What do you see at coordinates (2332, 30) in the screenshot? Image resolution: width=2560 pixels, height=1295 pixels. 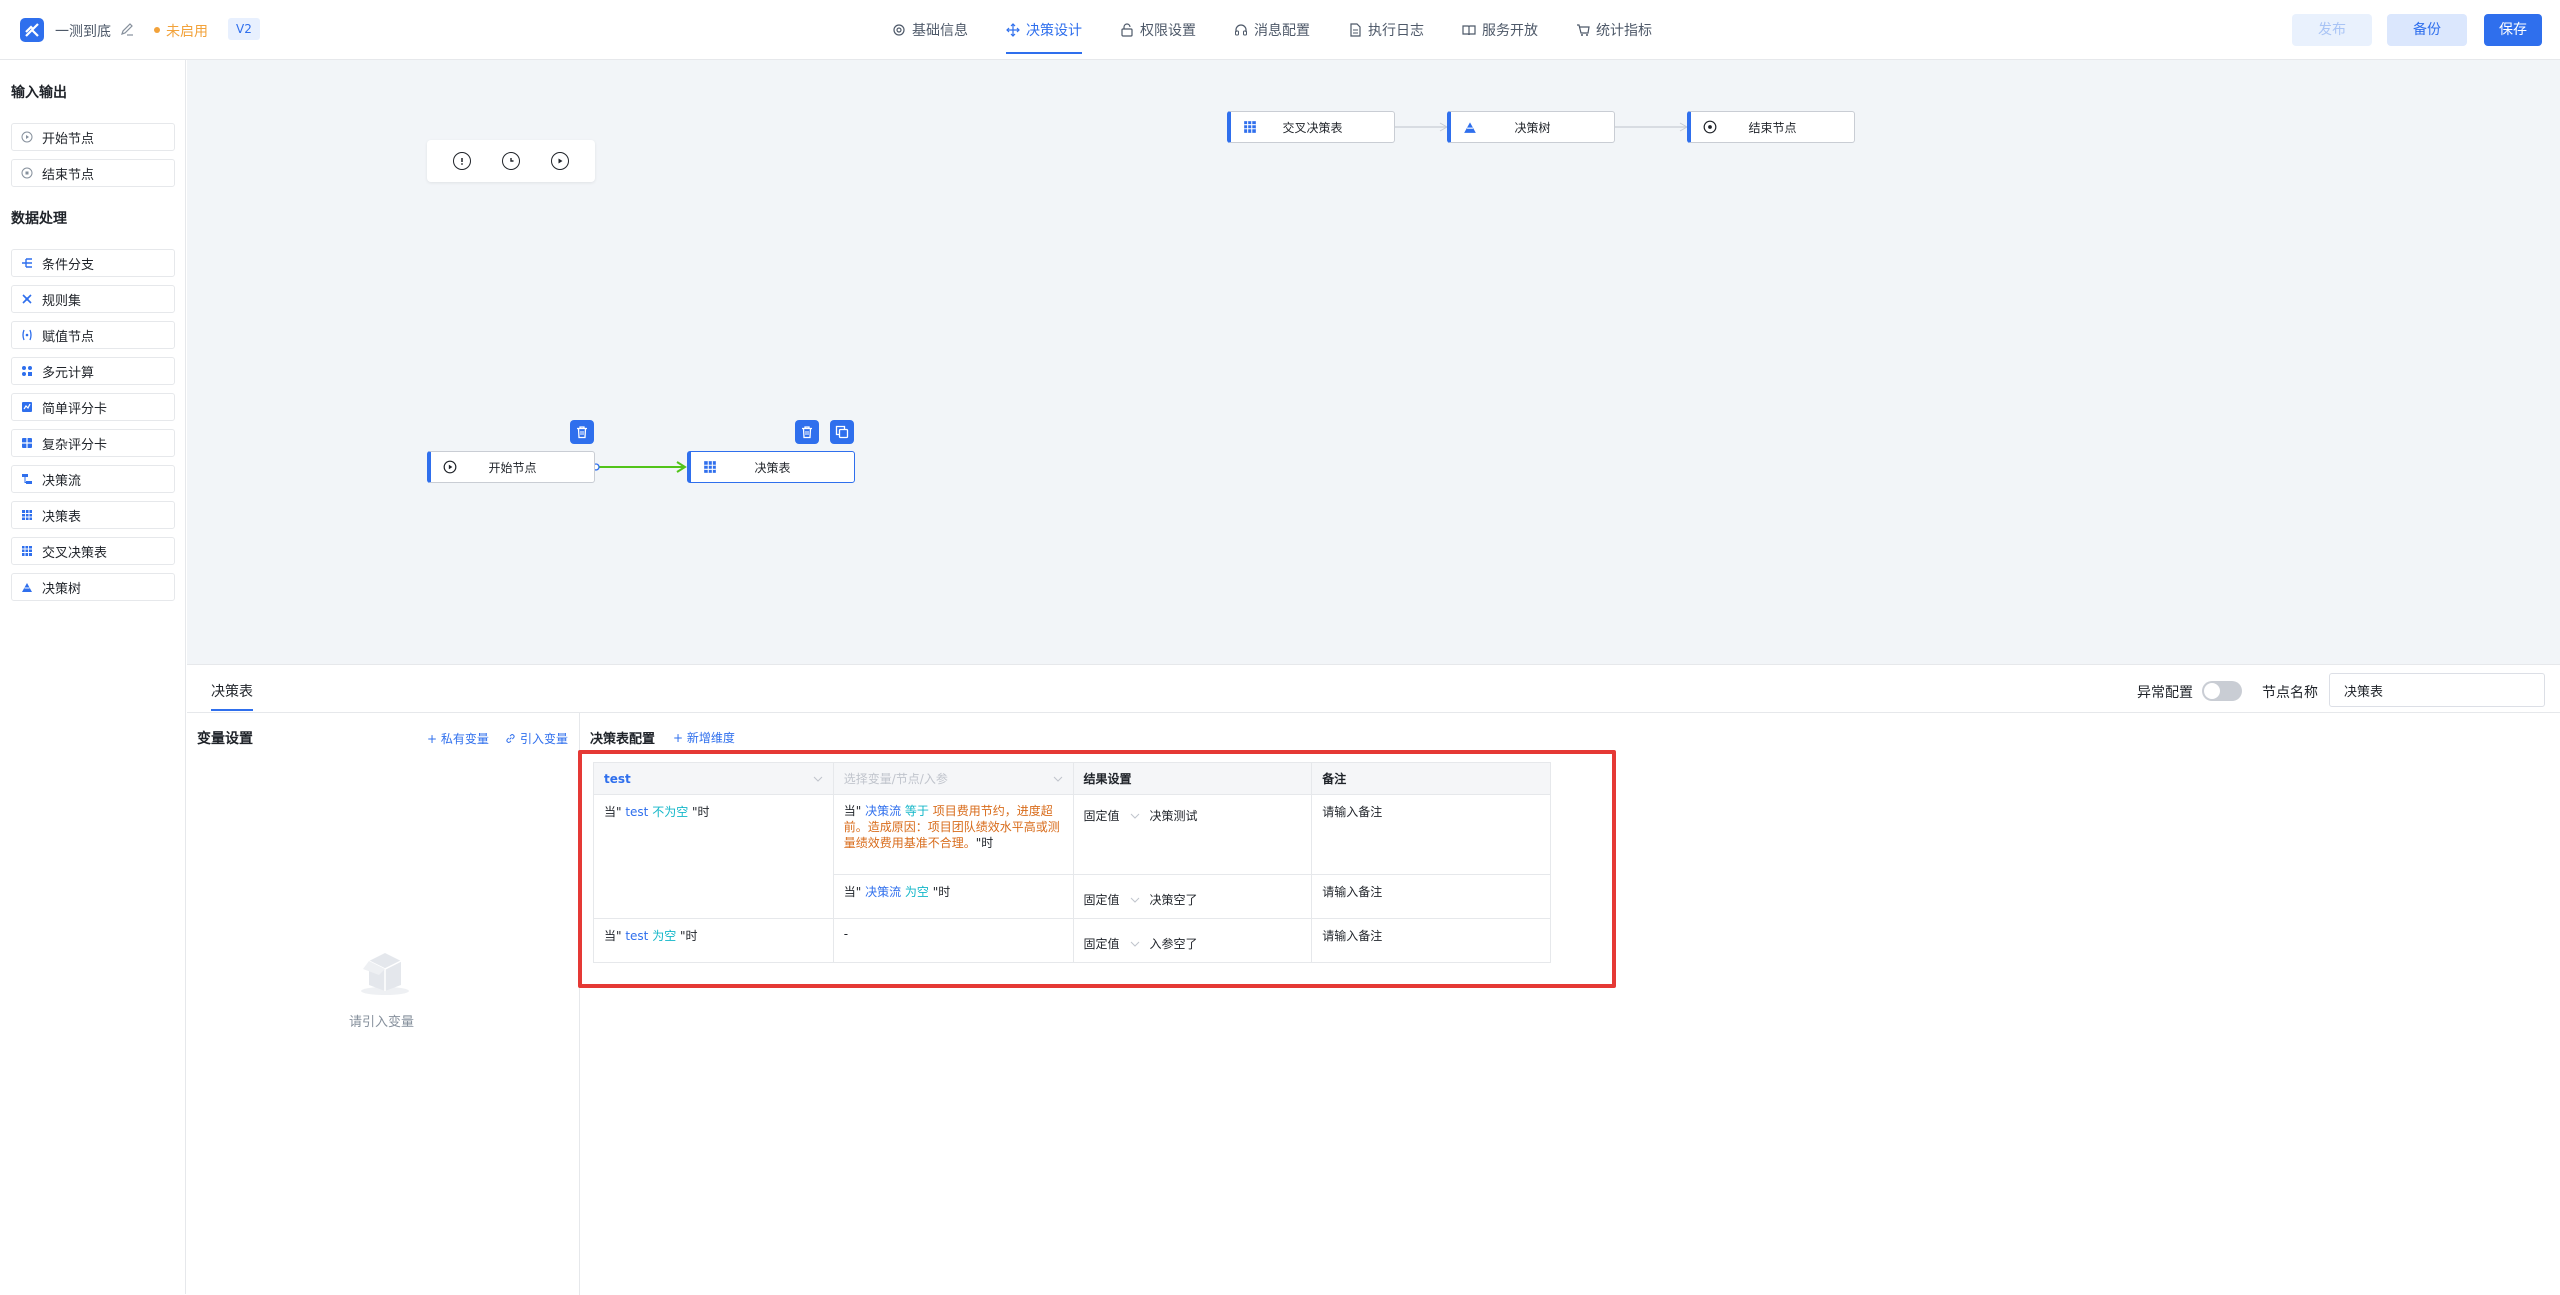 I see `publish-button: 发布` at bounding box center [2332, 30].